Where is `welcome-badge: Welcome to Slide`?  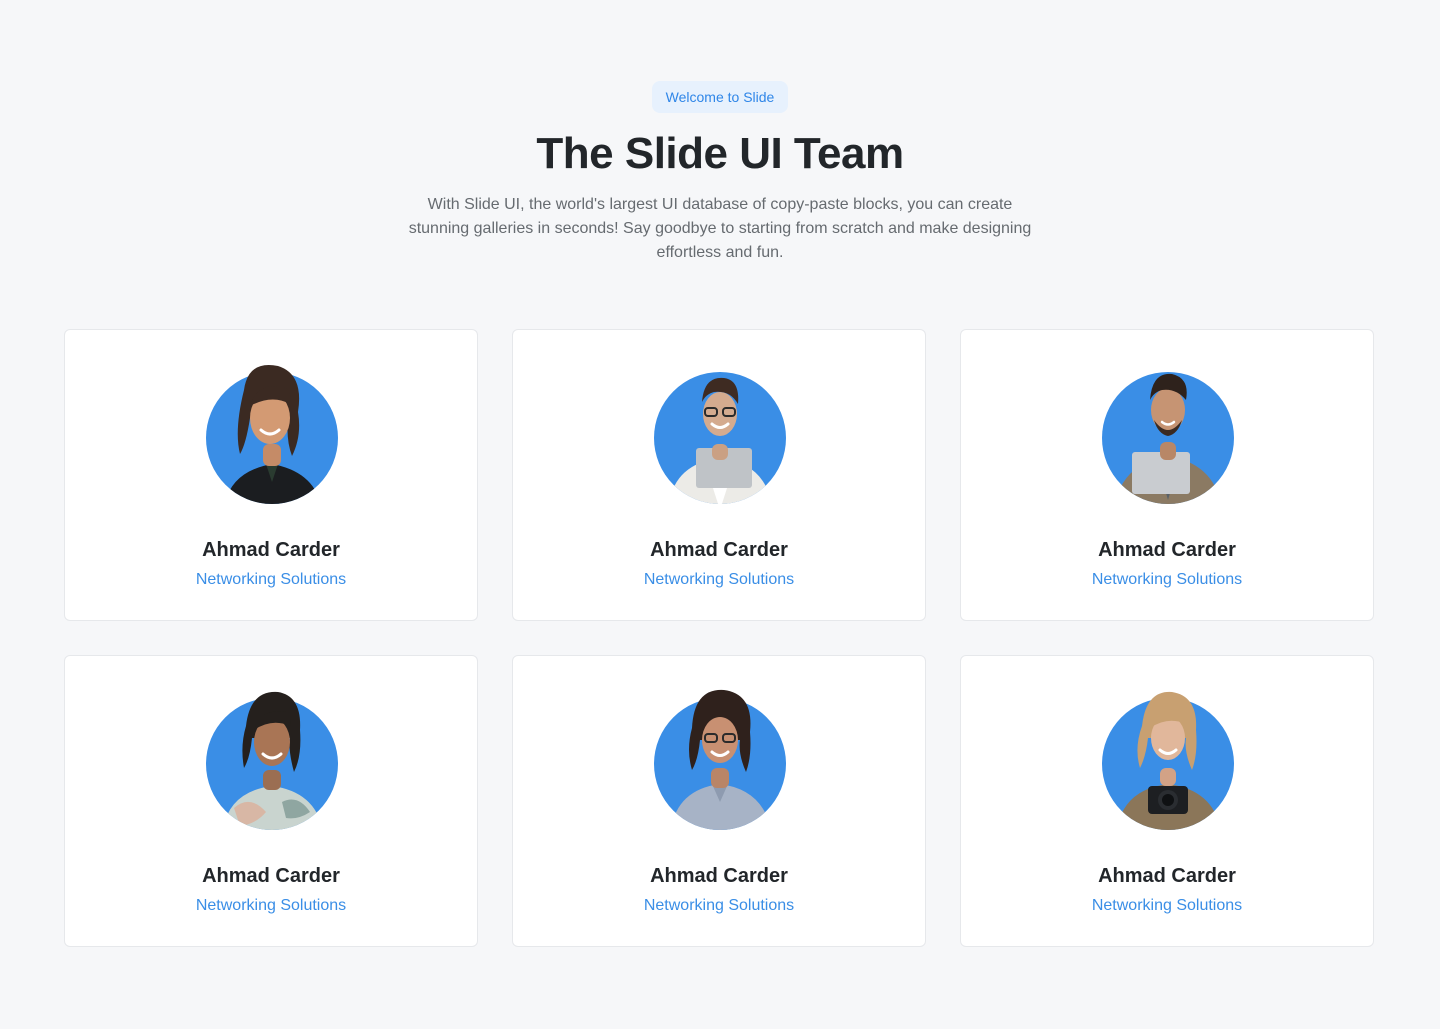
welcome-badge: Welcome to Slide is located at coordinates (720, 97).